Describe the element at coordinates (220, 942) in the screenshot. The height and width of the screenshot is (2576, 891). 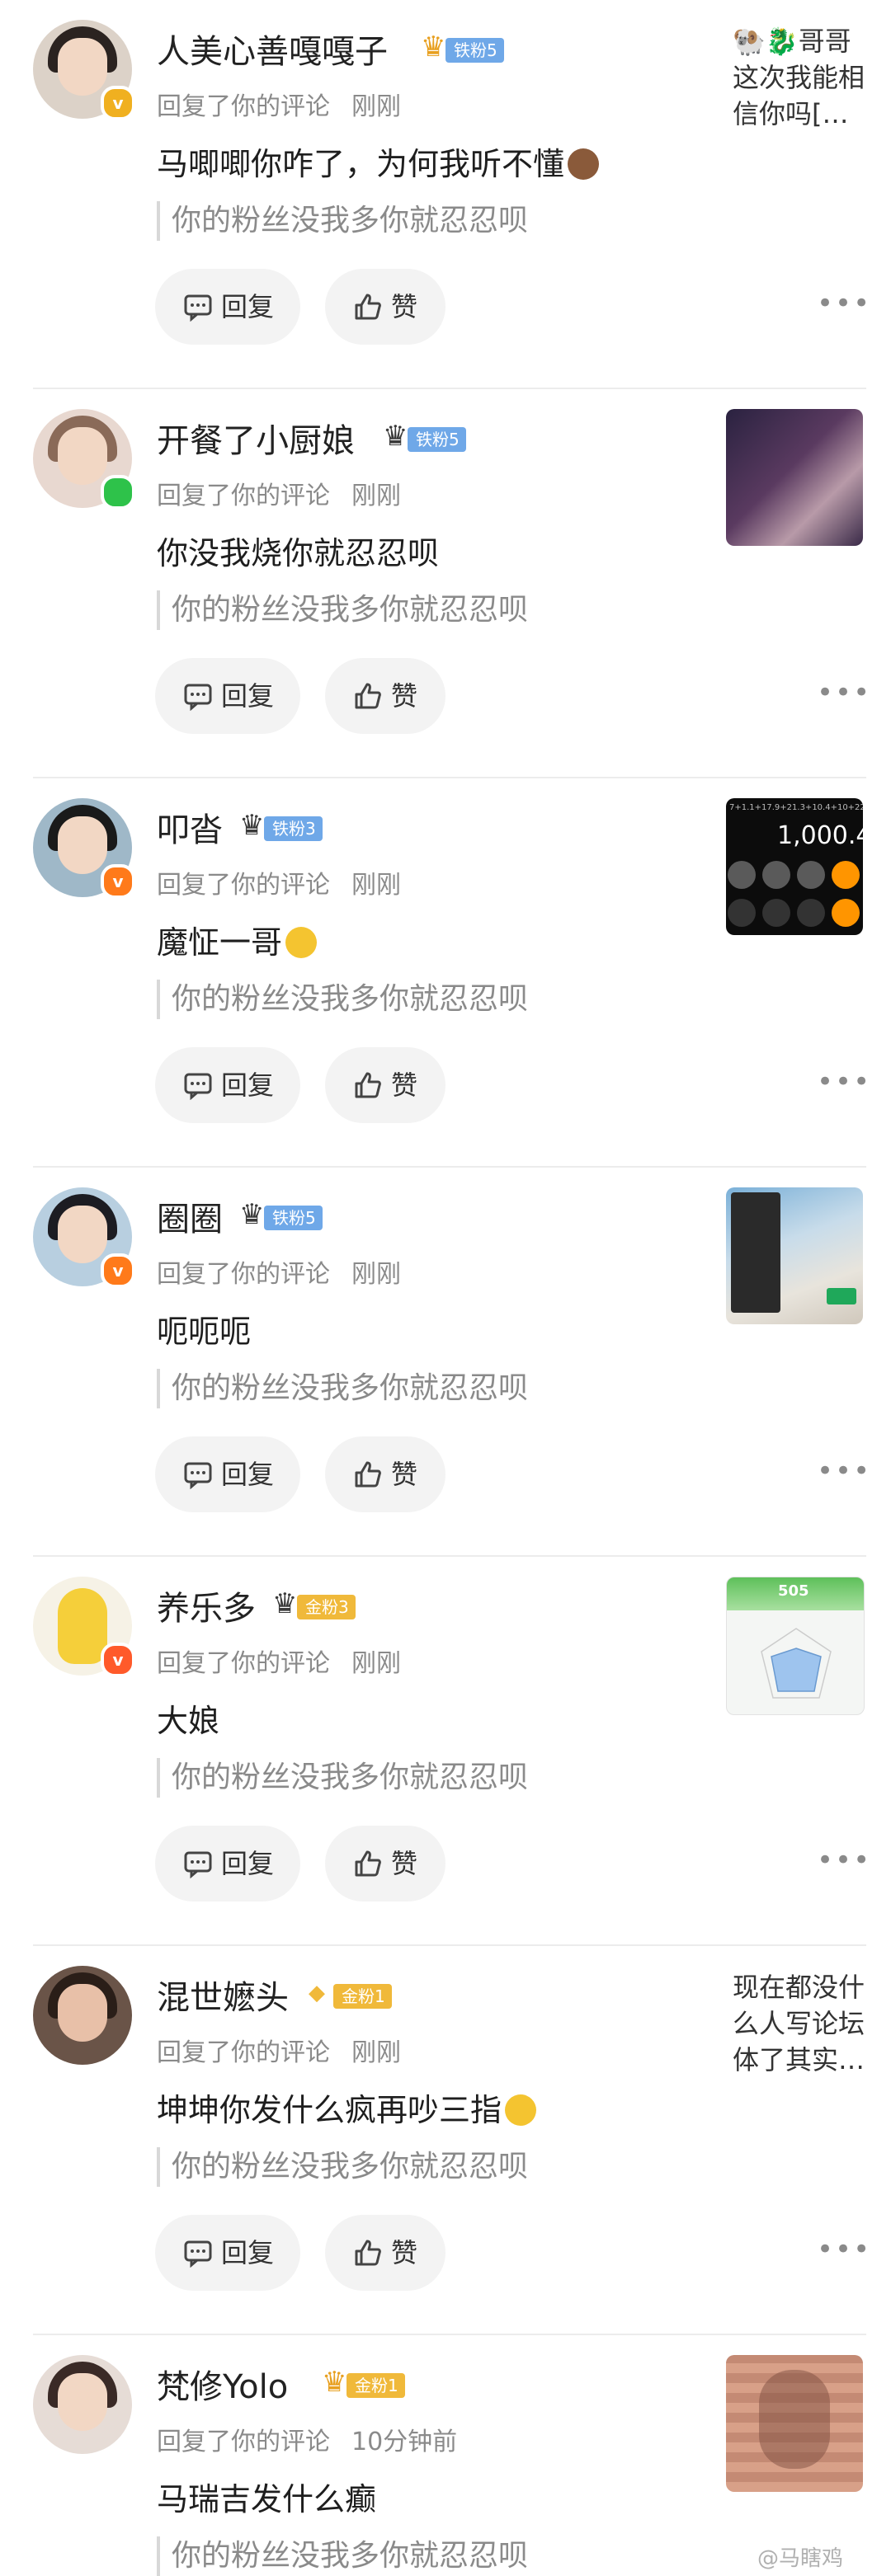
I see `comment-text-body: 魔怔一哥` at that location.